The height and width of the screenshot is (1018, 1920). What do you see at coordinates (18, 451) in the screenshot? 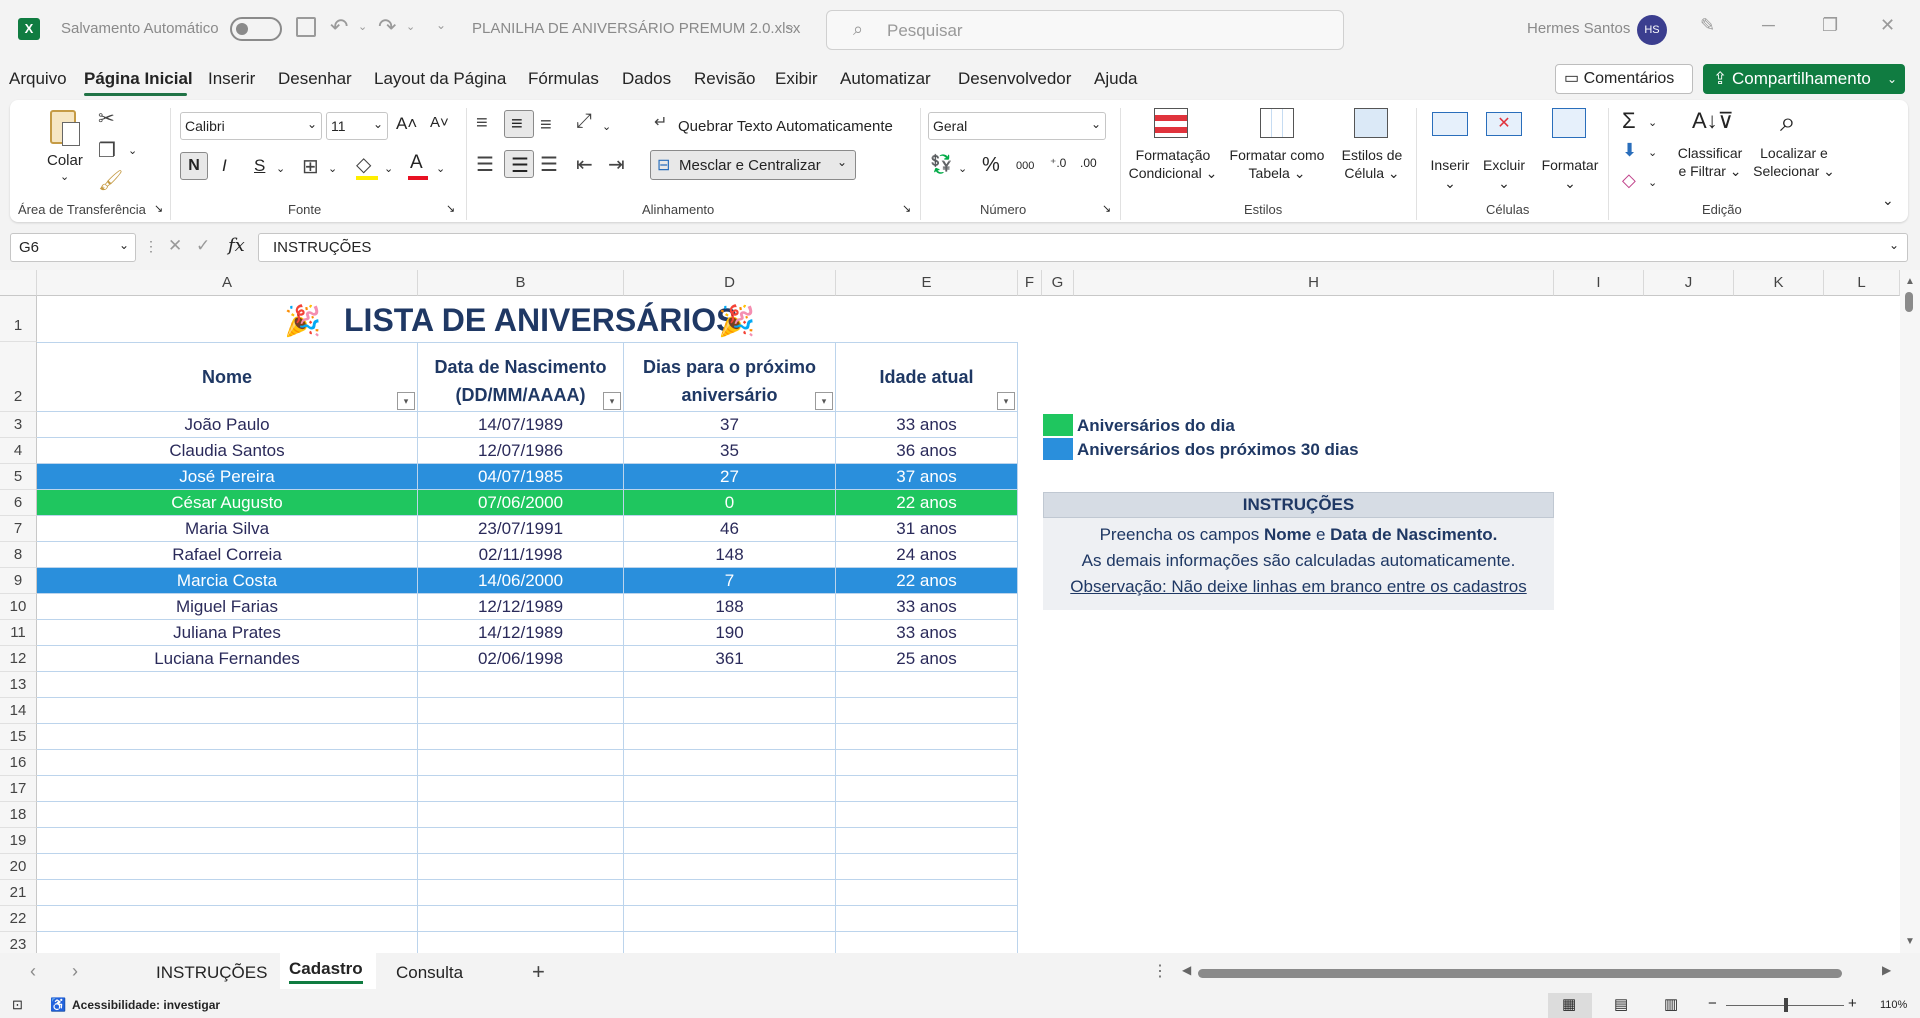
I see `row-header: 4` at bounding box center [18, 451].